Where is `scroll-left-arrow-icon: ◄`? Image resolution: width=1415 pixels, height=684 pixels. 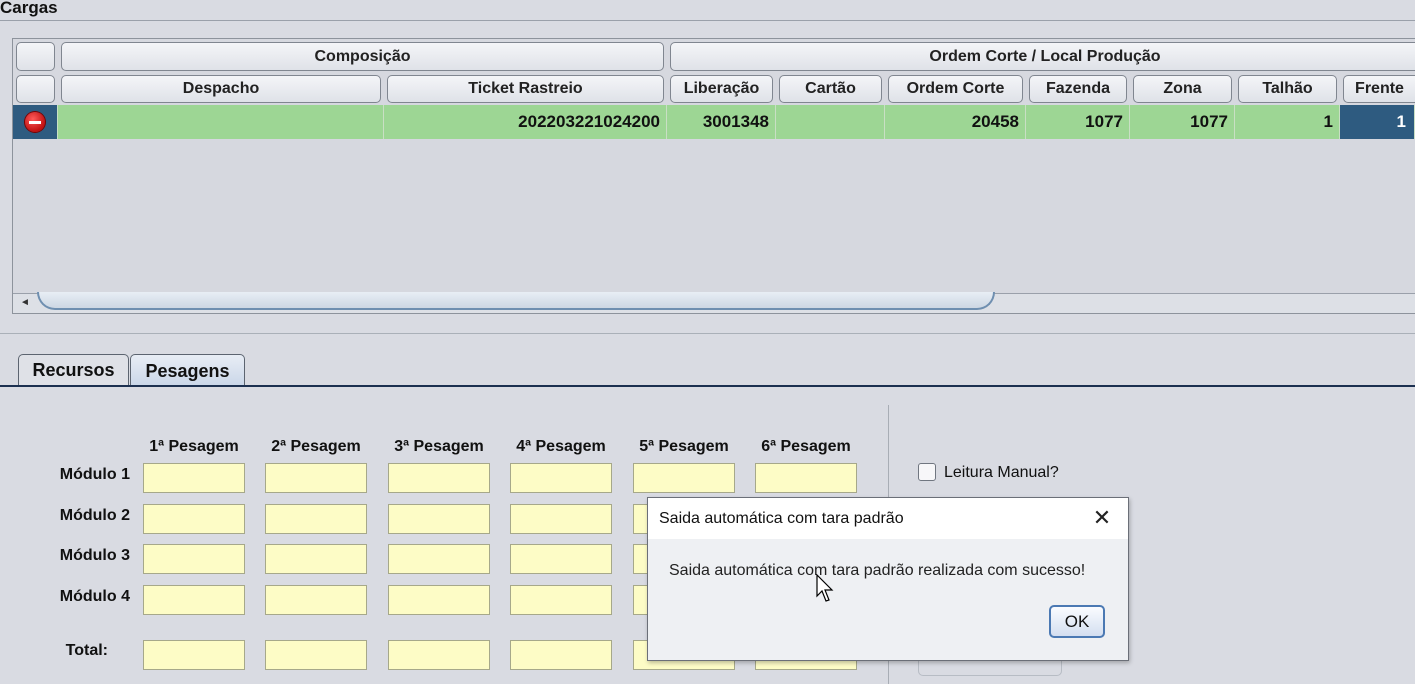 scroll-left-arrow-icon: ◄ is located at coordinates (25, 302).